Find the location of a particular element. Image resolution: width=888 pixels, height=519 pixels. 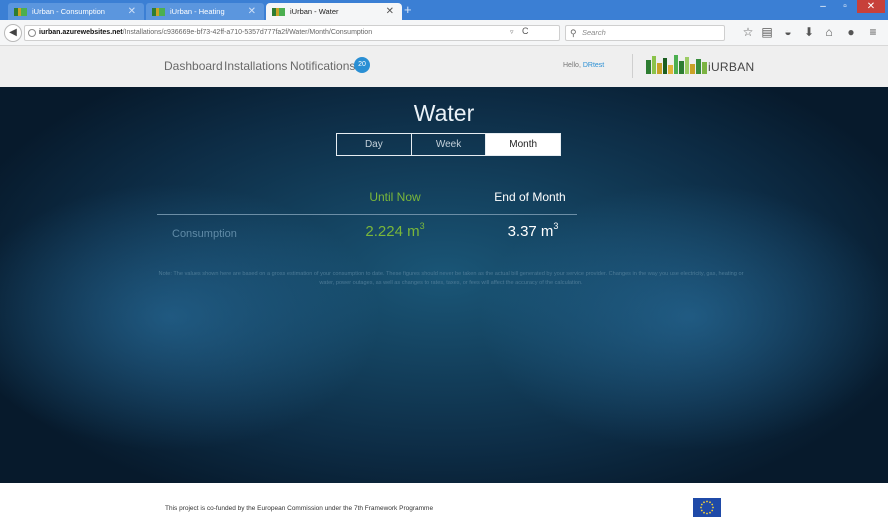

header-divider is located at coordinates (632, 66).